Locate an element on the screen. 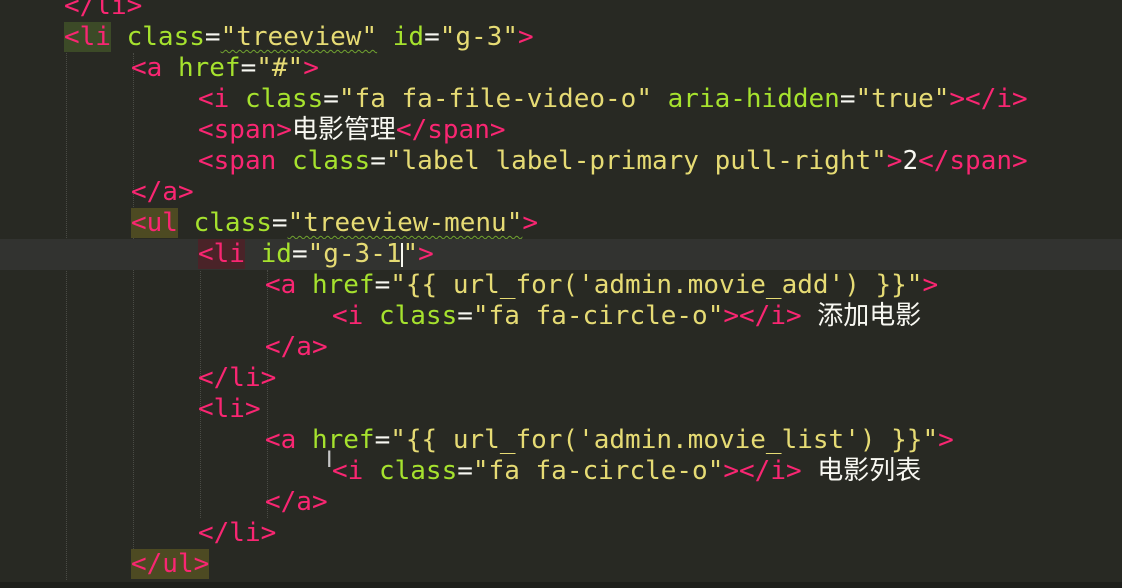 The image size is (1122, 588). code-line-content: </ul> is located at coordinates (170, 564).